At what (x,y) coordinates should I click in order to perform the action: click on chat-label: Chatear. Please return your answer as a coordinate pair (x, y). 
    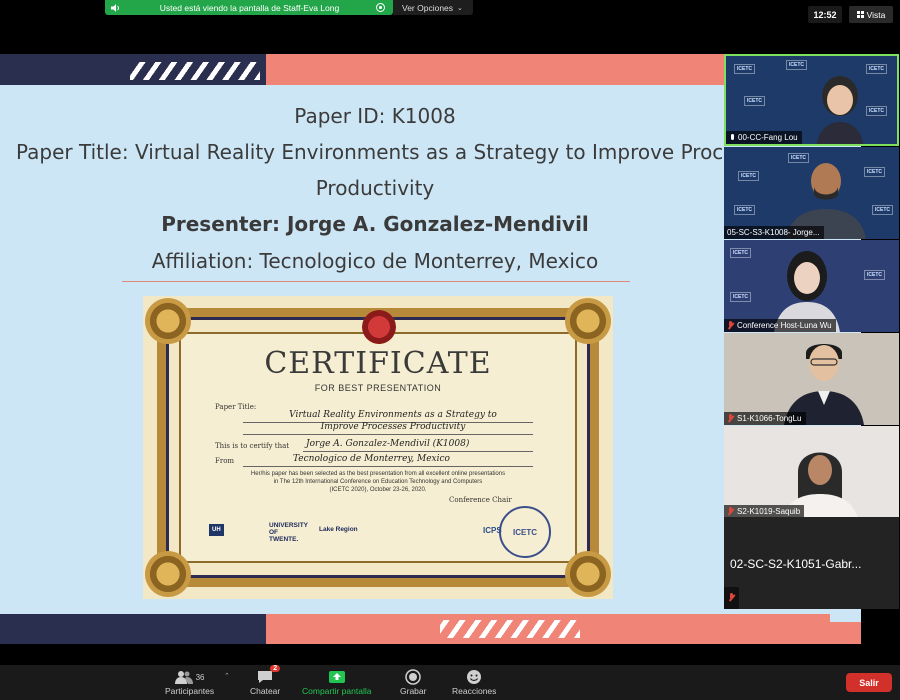
    Looking at the image, I should click on (265, 691).